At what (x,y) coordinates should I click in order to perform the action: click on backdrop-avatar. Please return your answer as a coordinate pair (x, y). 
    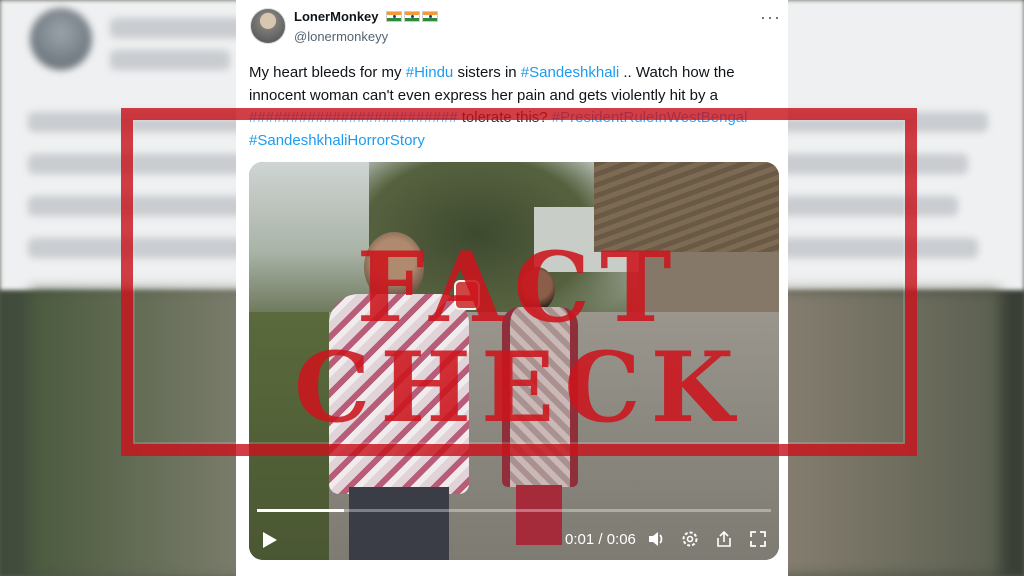
    Looking at the image, I should click on (61, 39).